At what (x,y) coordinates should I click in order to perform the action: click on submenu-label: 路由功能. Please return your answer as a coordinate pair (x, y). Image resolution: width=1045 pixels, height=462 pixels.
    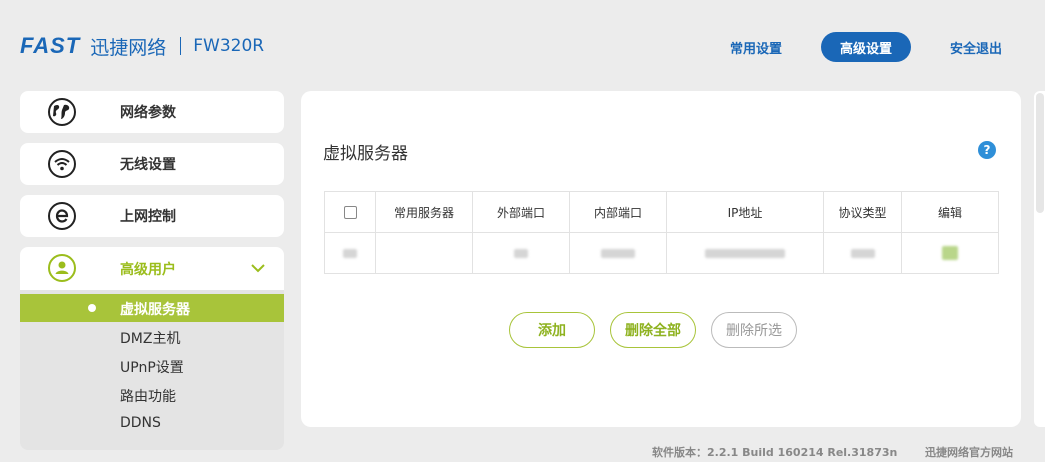
    Looking at the image, I should click on (148, 397).